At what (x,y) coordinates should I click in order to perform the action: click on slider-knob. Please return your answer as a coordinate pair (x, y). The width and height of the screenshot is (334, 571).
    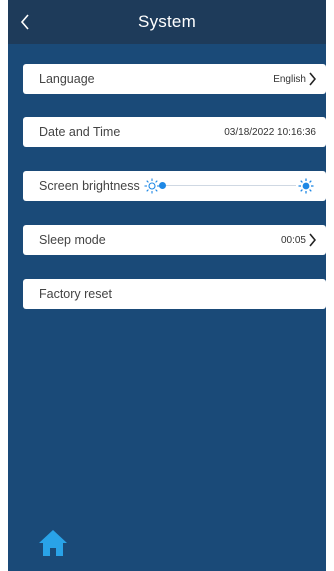
    Looking at the image, I should click on (162, 185).